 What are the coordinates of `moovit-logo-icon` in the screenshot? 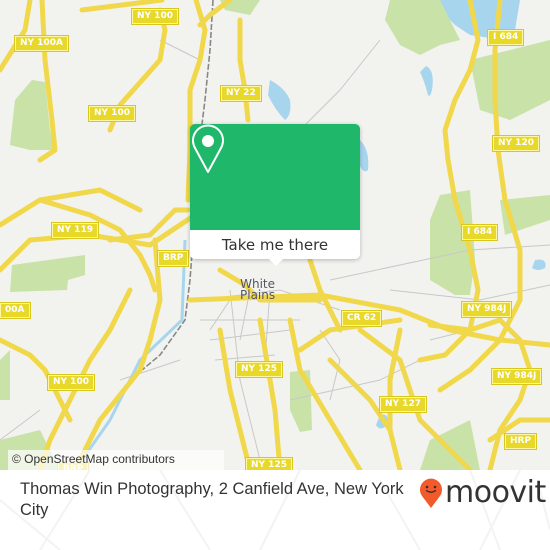 It's located at (431, 493).